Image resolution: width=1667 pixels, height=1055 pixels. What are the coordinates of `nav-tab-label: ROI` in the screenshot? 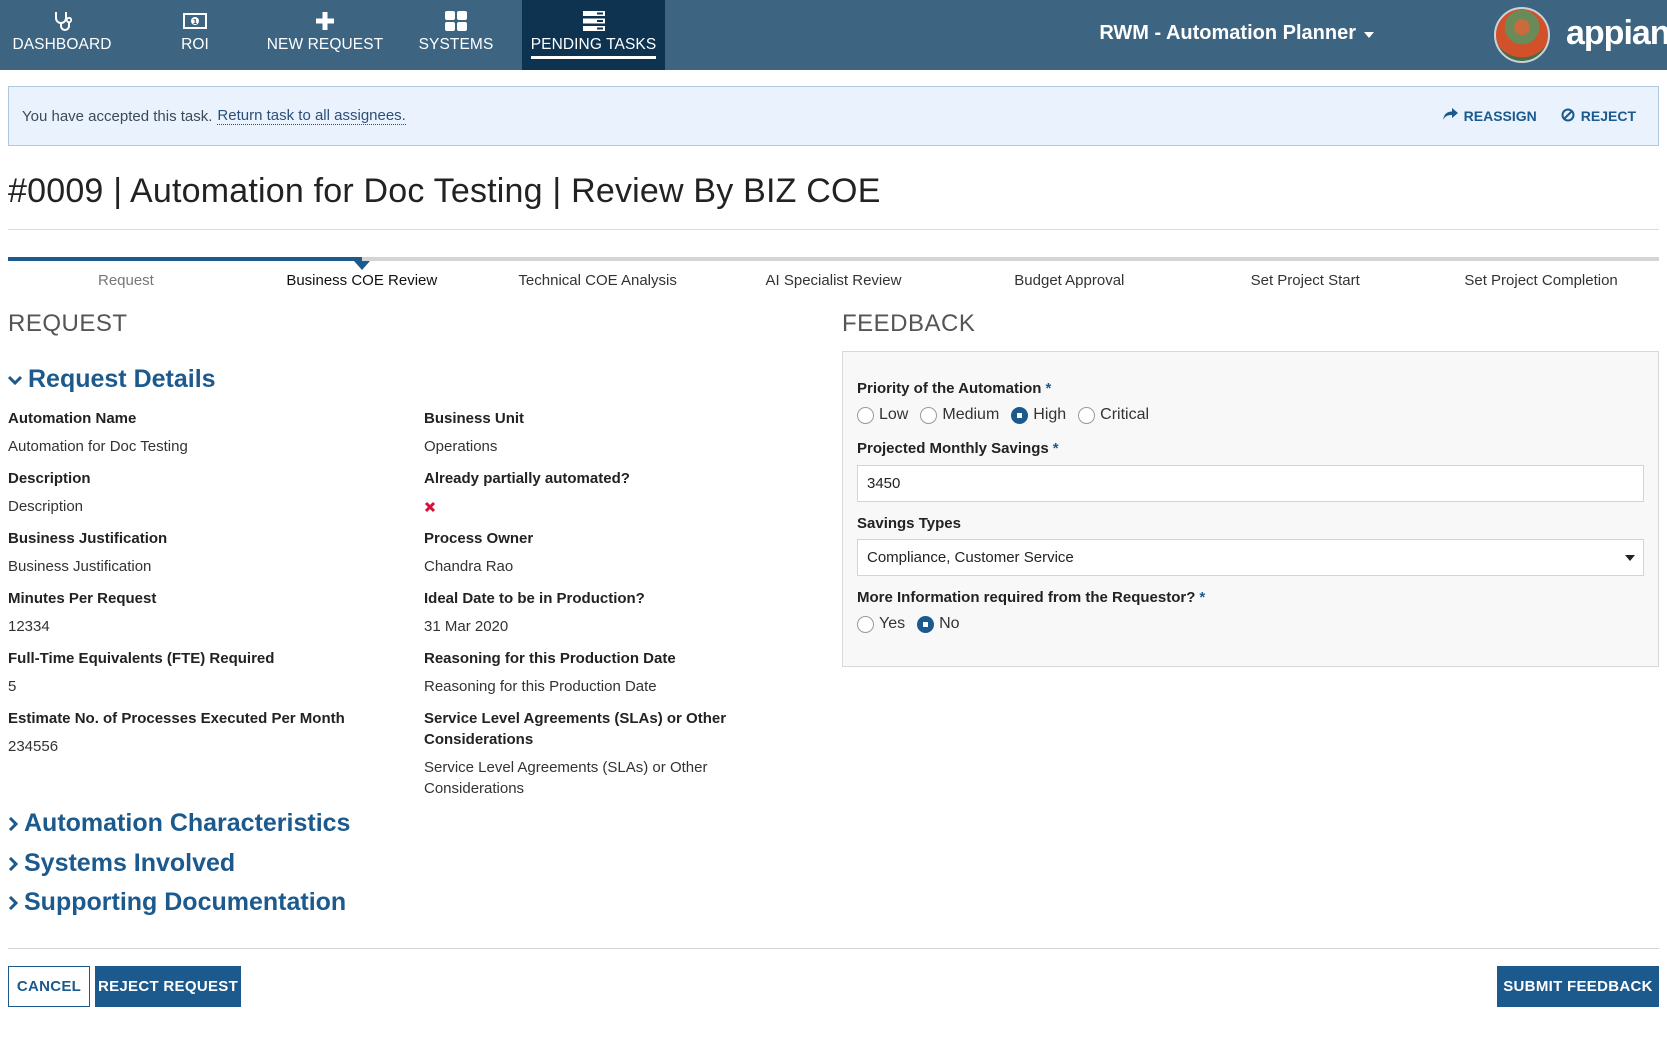 It's located at (195, 44).